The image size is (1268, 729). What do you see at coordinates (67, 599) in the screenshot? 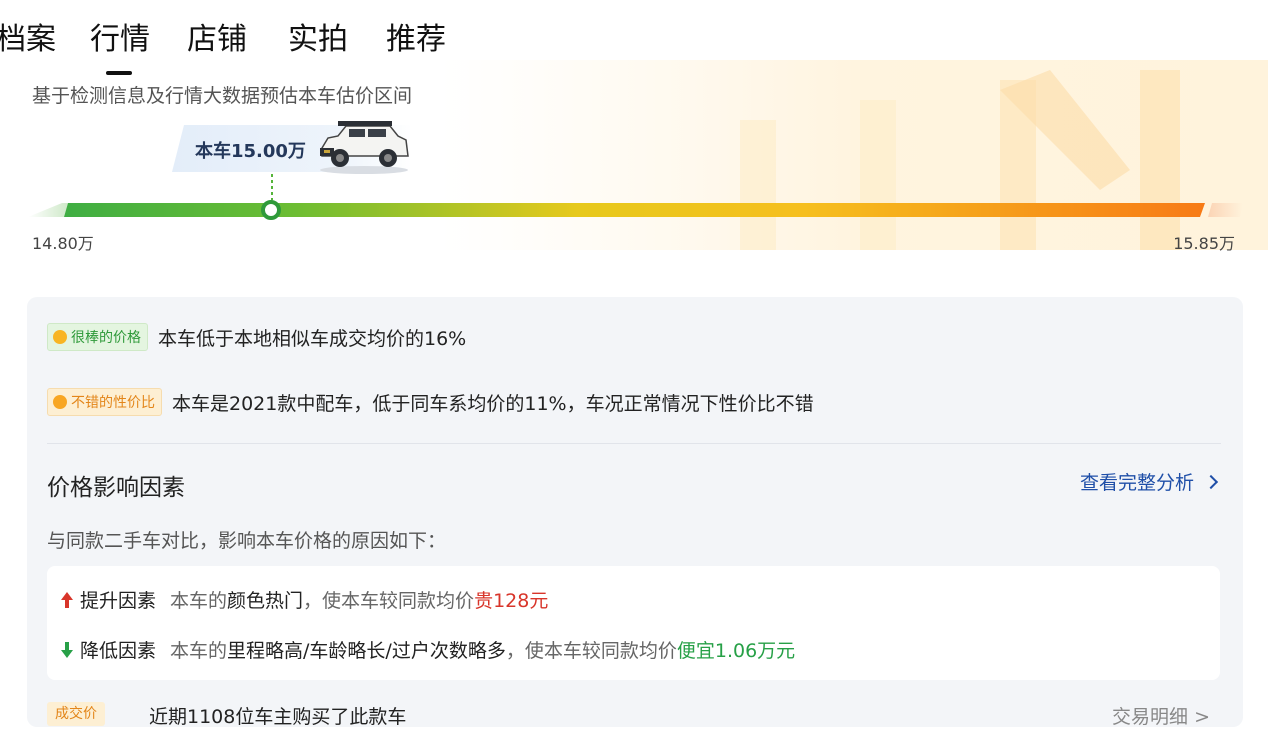
I see `arrow-up-icon` at bounding box center [67, 599].